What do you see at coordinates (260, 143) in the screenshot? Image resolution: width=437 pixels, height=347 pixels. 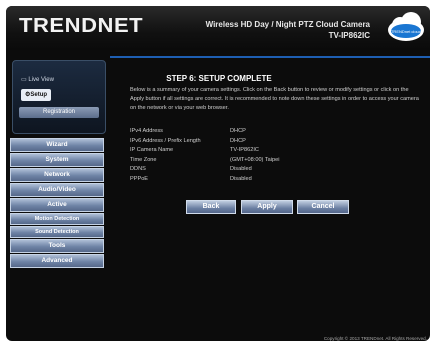 I see `settings-row: IPv6 Address / Prefix Length DHCP` at bounding box center [260, 143].